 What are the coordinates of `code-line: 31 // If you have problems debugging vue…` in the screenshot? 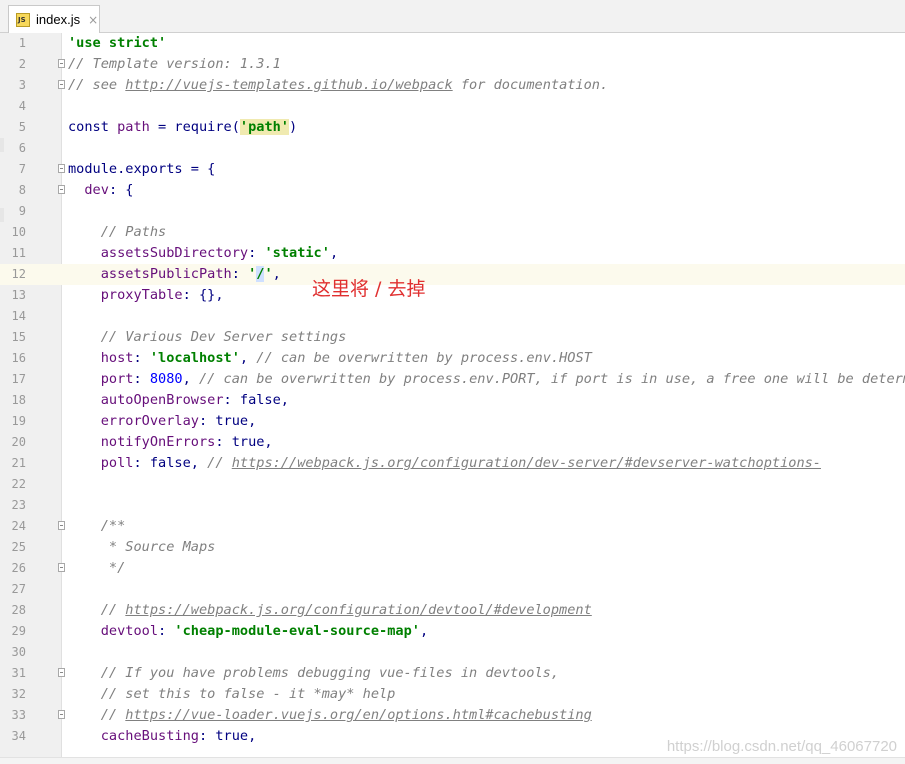 It's located at (452, 673).